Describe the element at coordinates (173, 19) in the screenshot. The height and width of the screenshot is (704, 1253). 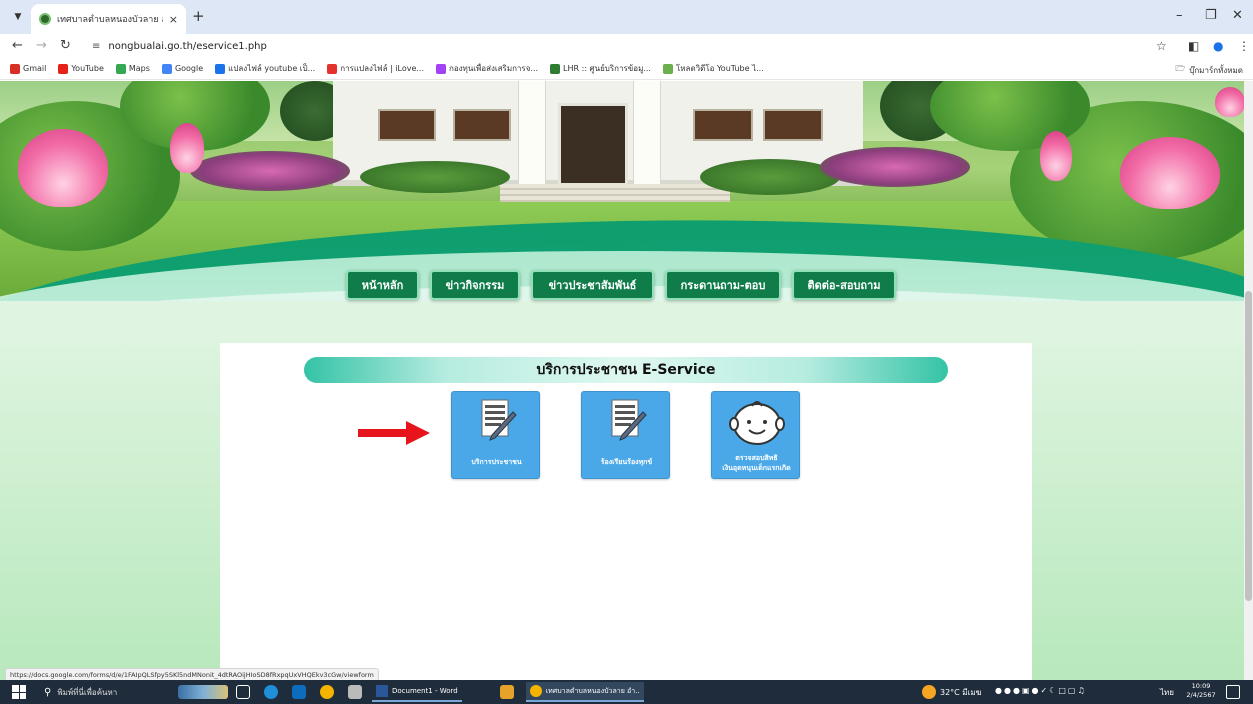
I see `tab-close-icon: ×` at that location.